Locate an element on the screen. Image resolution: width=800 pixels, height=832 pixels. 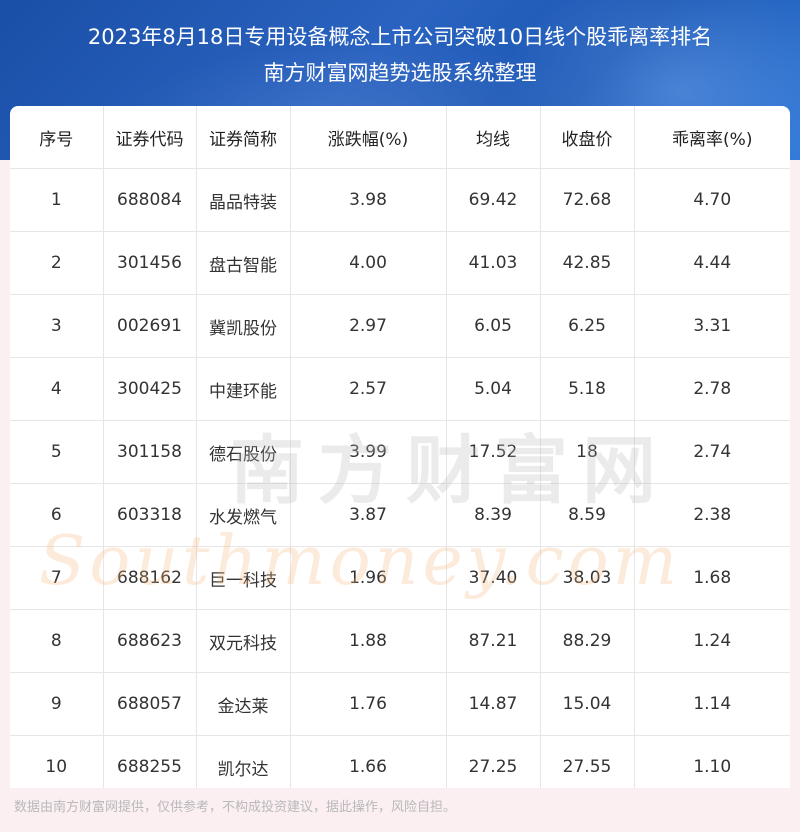
table-row: 1 688084 晶品特装 3.98 69.42 72.68 4.70 is located at coordinates (400, 200).